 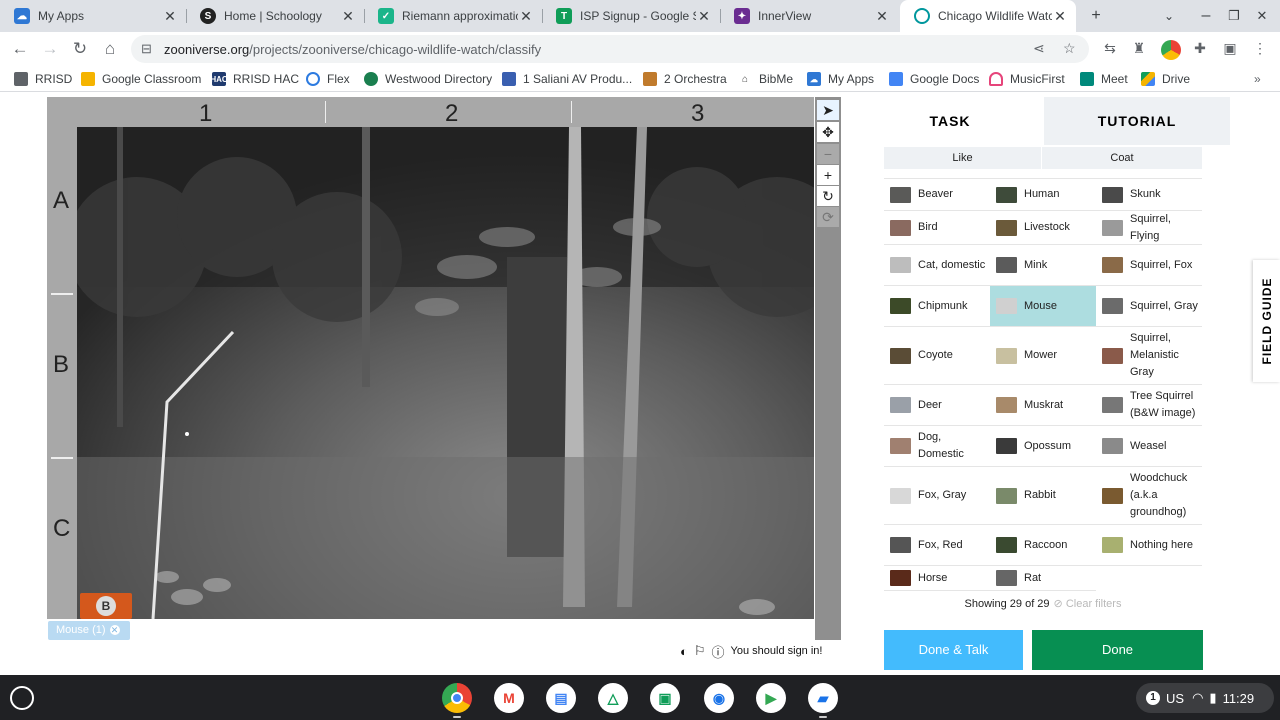 What do you see at coordinates (665, 698) in the screenshot?
I see `classroom-app-icon: ▣` at bounding box center [665, 698].